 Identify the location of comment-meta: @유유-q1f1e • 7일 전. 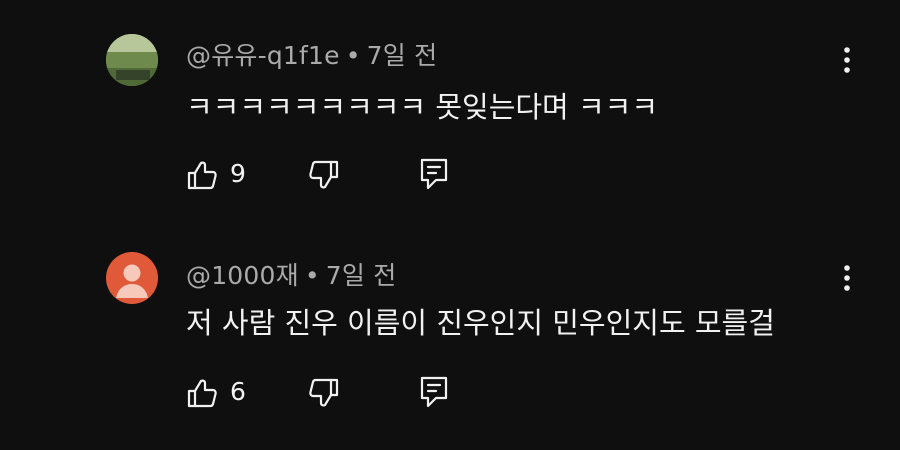
(311, 54).